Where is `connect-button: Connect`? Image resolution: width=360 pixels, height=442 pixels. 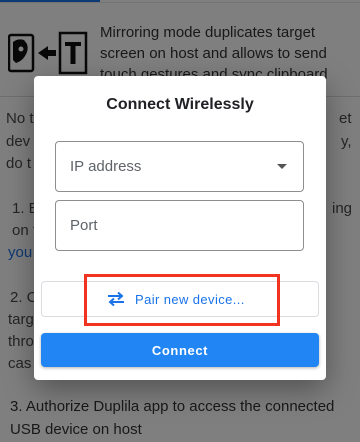 connect-button: Connect is located at coordinates (180, 350).